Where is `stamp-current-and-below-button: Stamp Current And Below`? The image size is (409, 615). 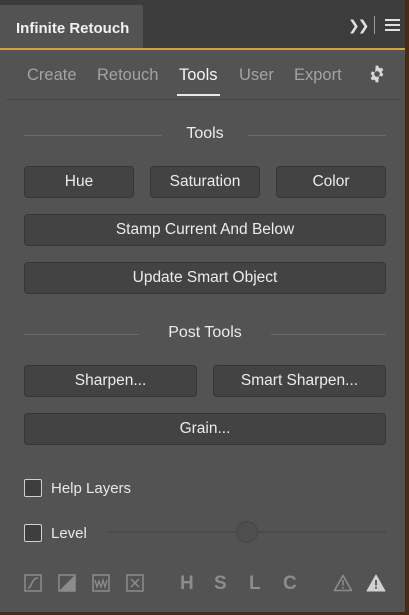 stamp-current-and-below-button: Stamp Current And Below is located at coordinates (205, 230).